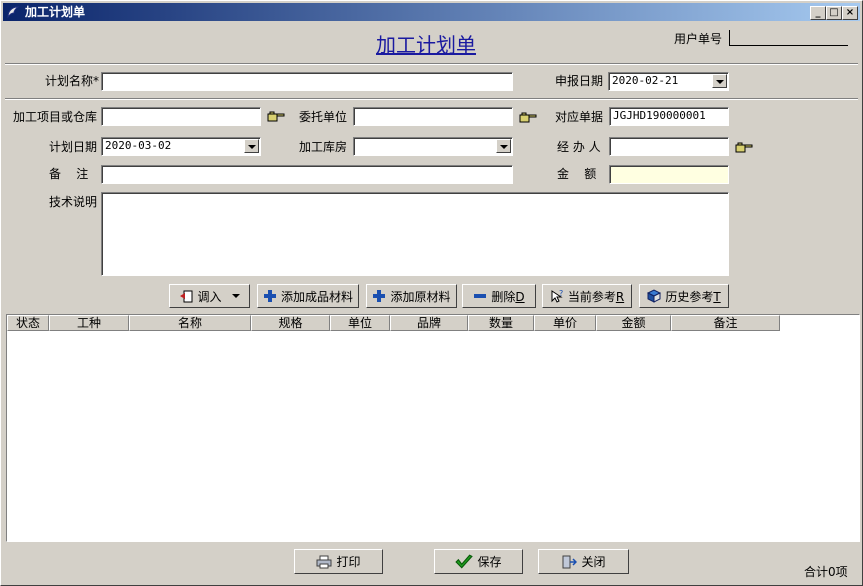  I want to click on add-raw-material-label: 添加原材料, so click(420, 296).